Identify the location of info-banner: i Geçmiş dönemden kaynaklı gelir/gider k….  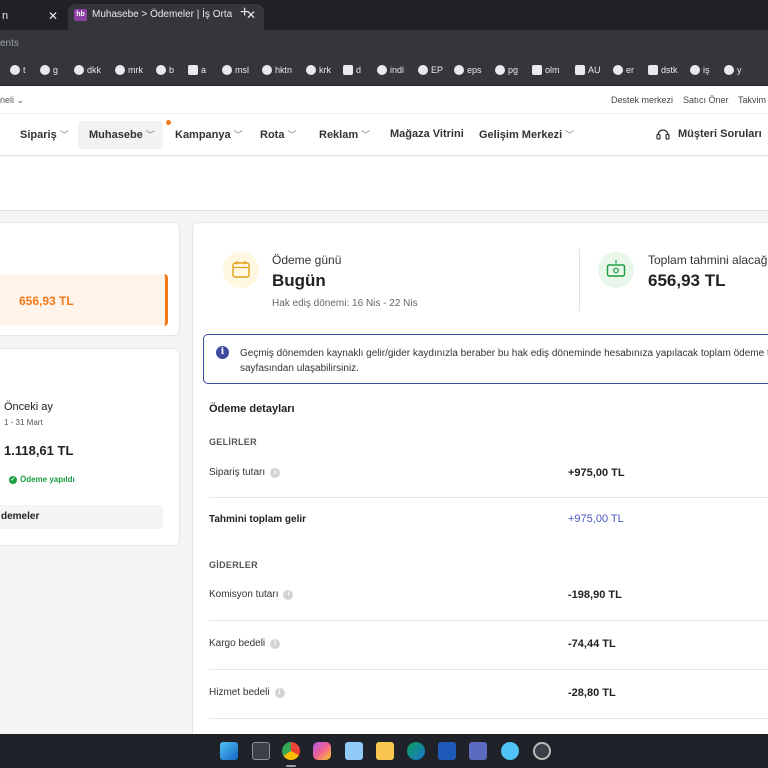
(485, 359).